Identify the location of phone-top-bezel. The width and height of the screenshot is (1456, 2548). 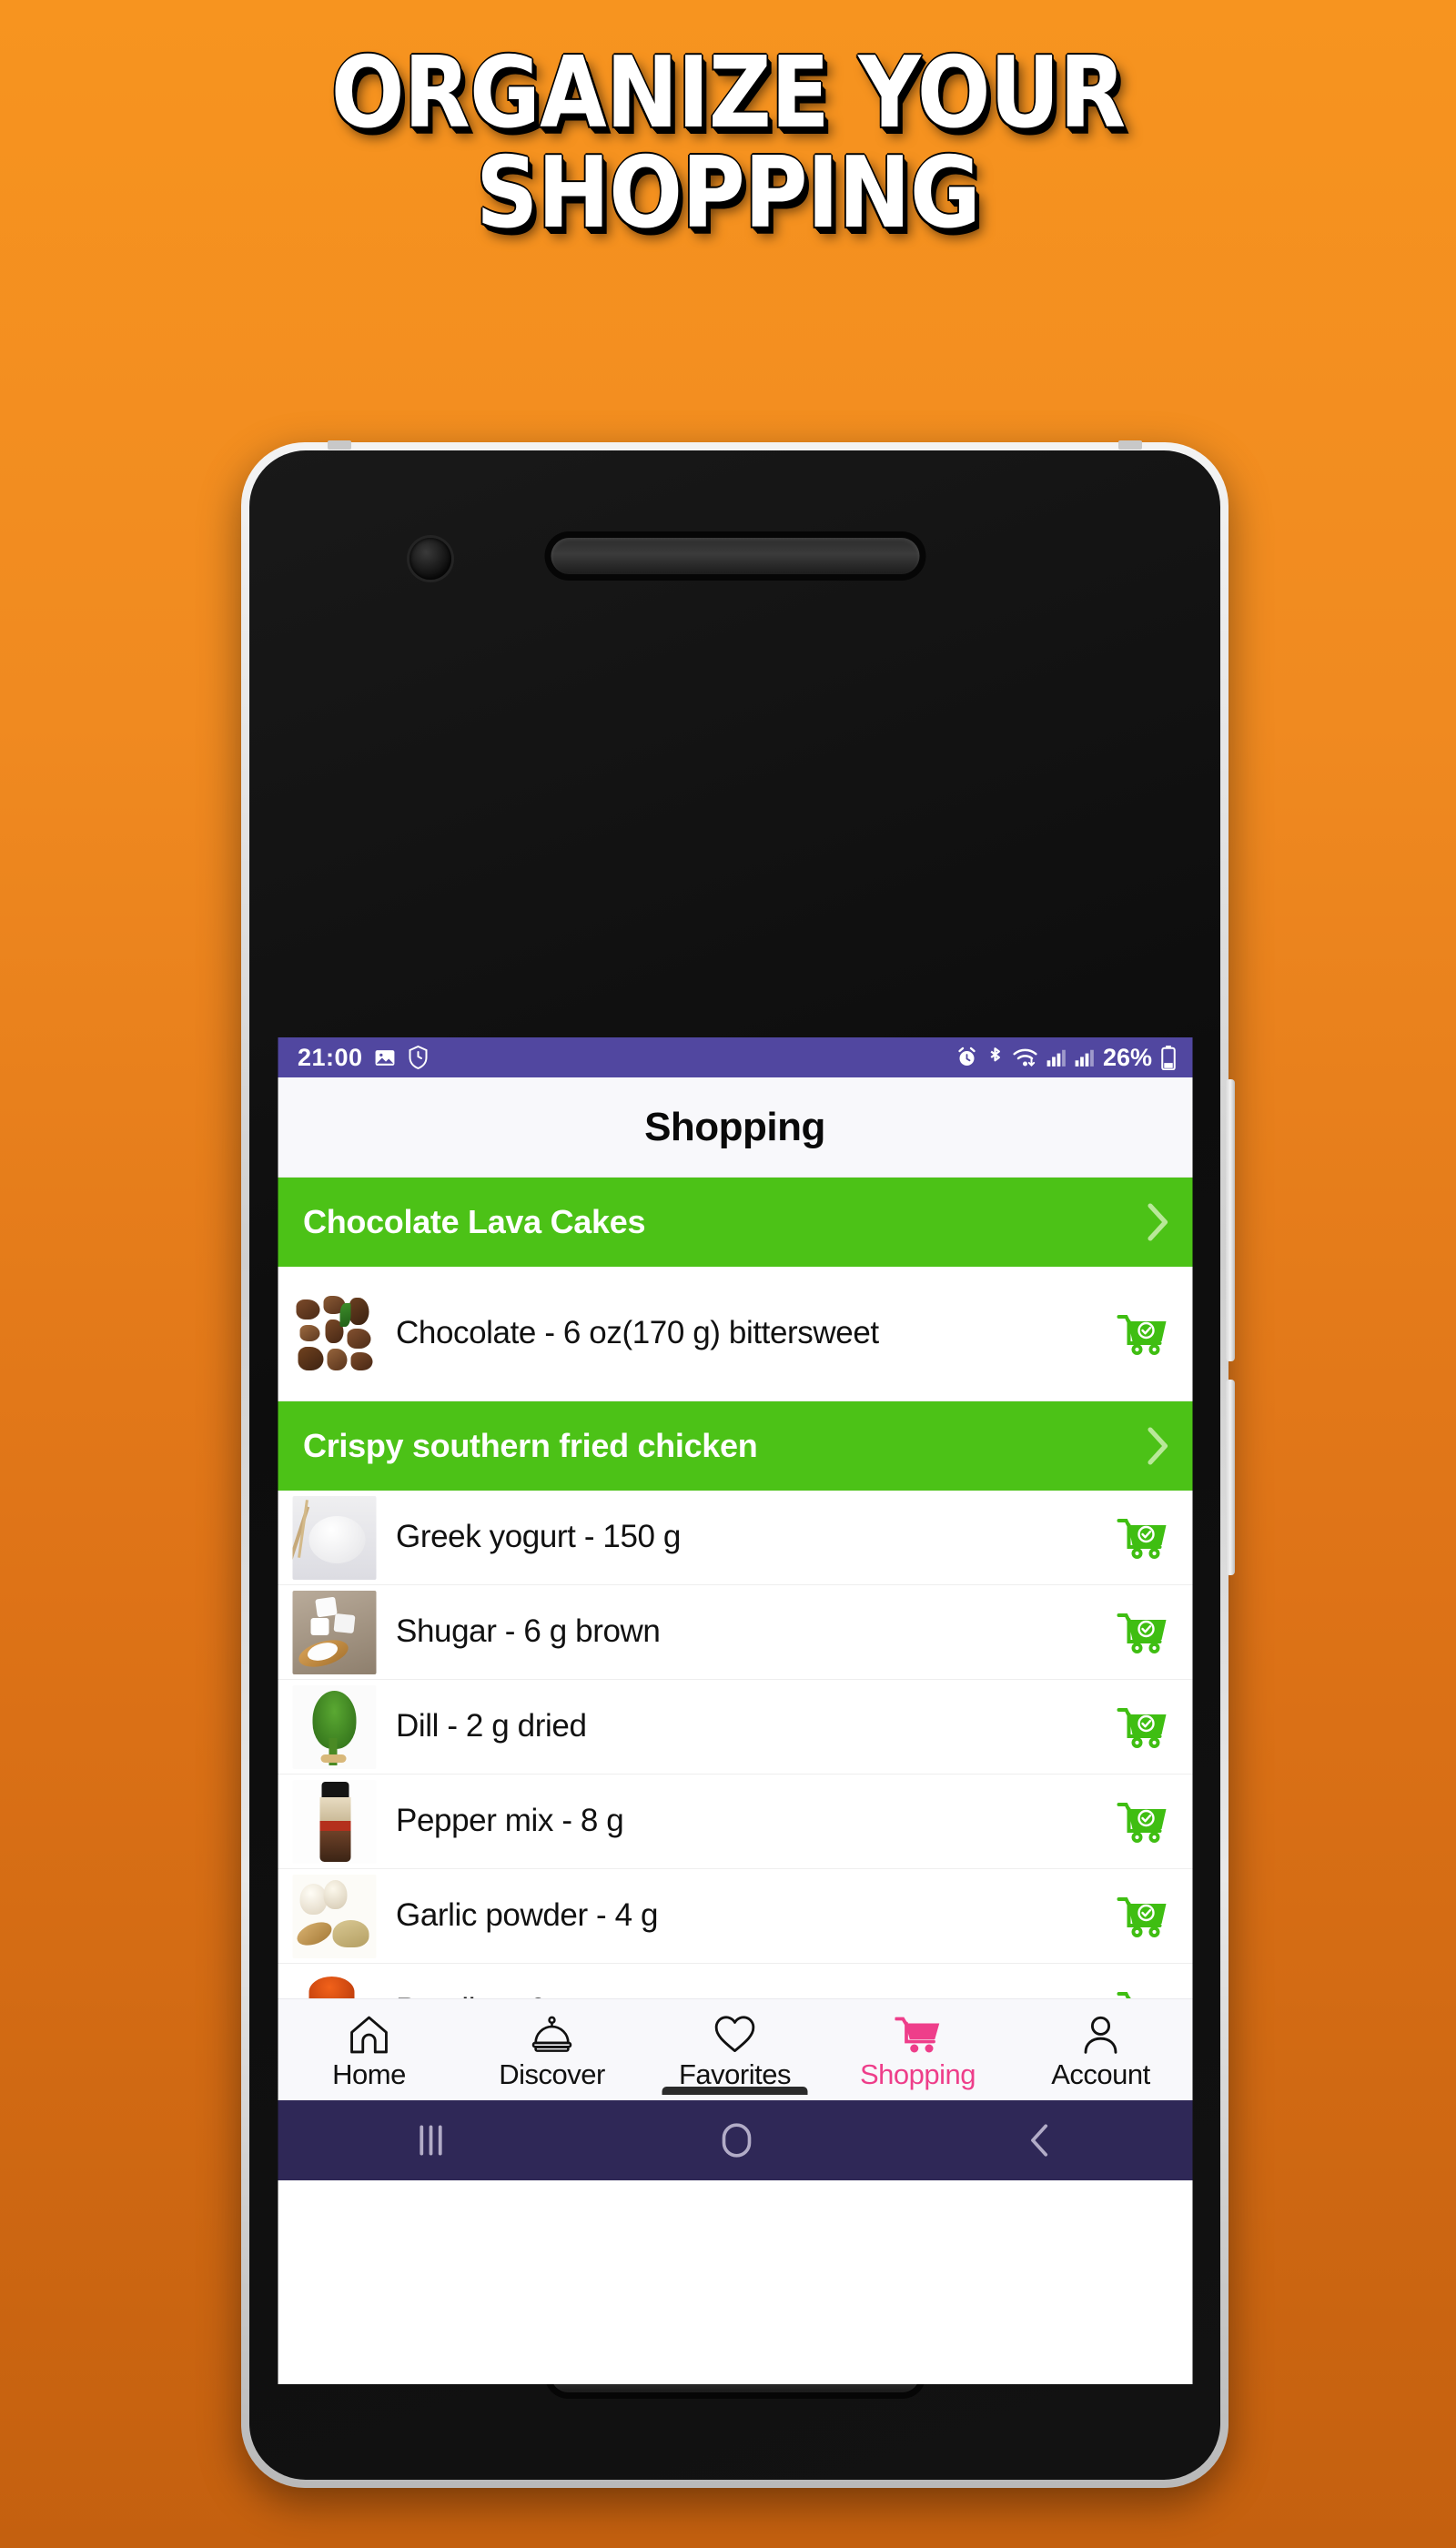
(735, 559).